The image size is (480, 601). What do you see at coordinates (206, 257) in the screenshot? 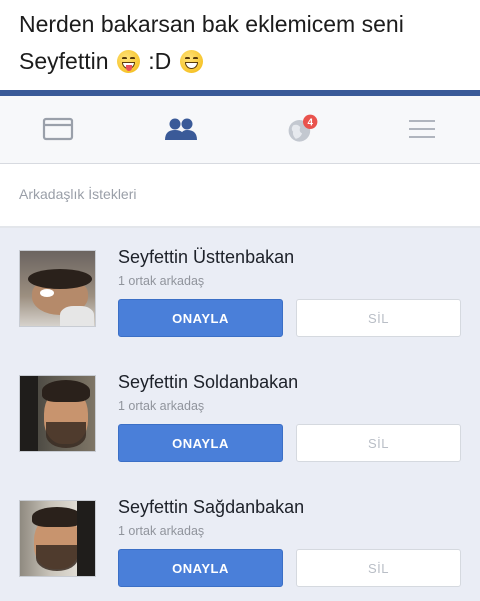
I see `requester-name: Seyfettin Üsttenbakan` at bounding box center [206, 257].